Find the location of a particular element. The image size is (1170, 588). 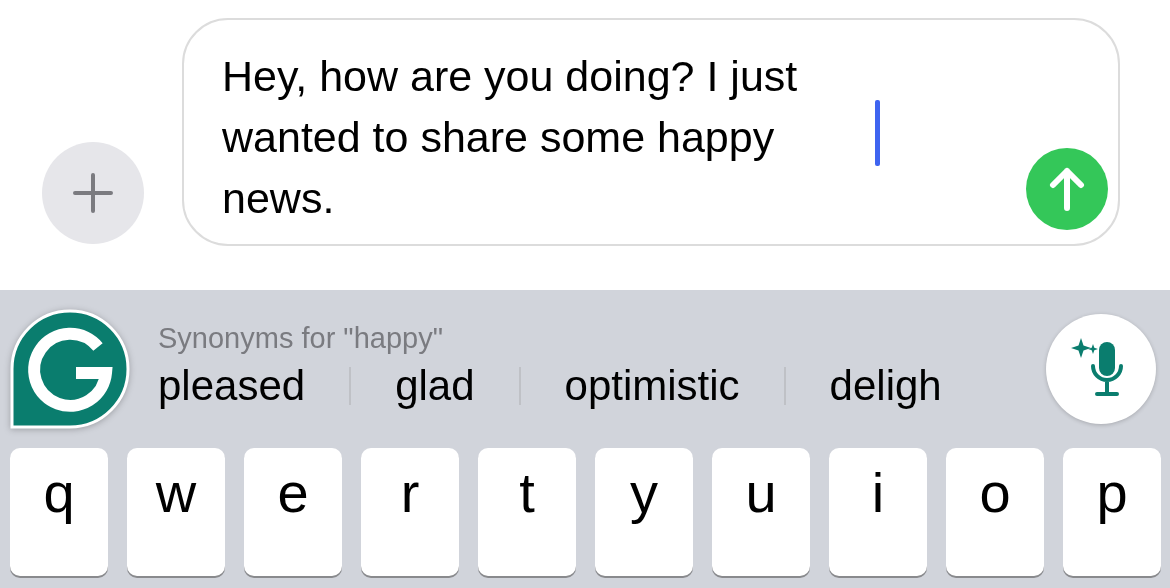

synonym-suggestion: optimistic is located at coordinates (652, 386).